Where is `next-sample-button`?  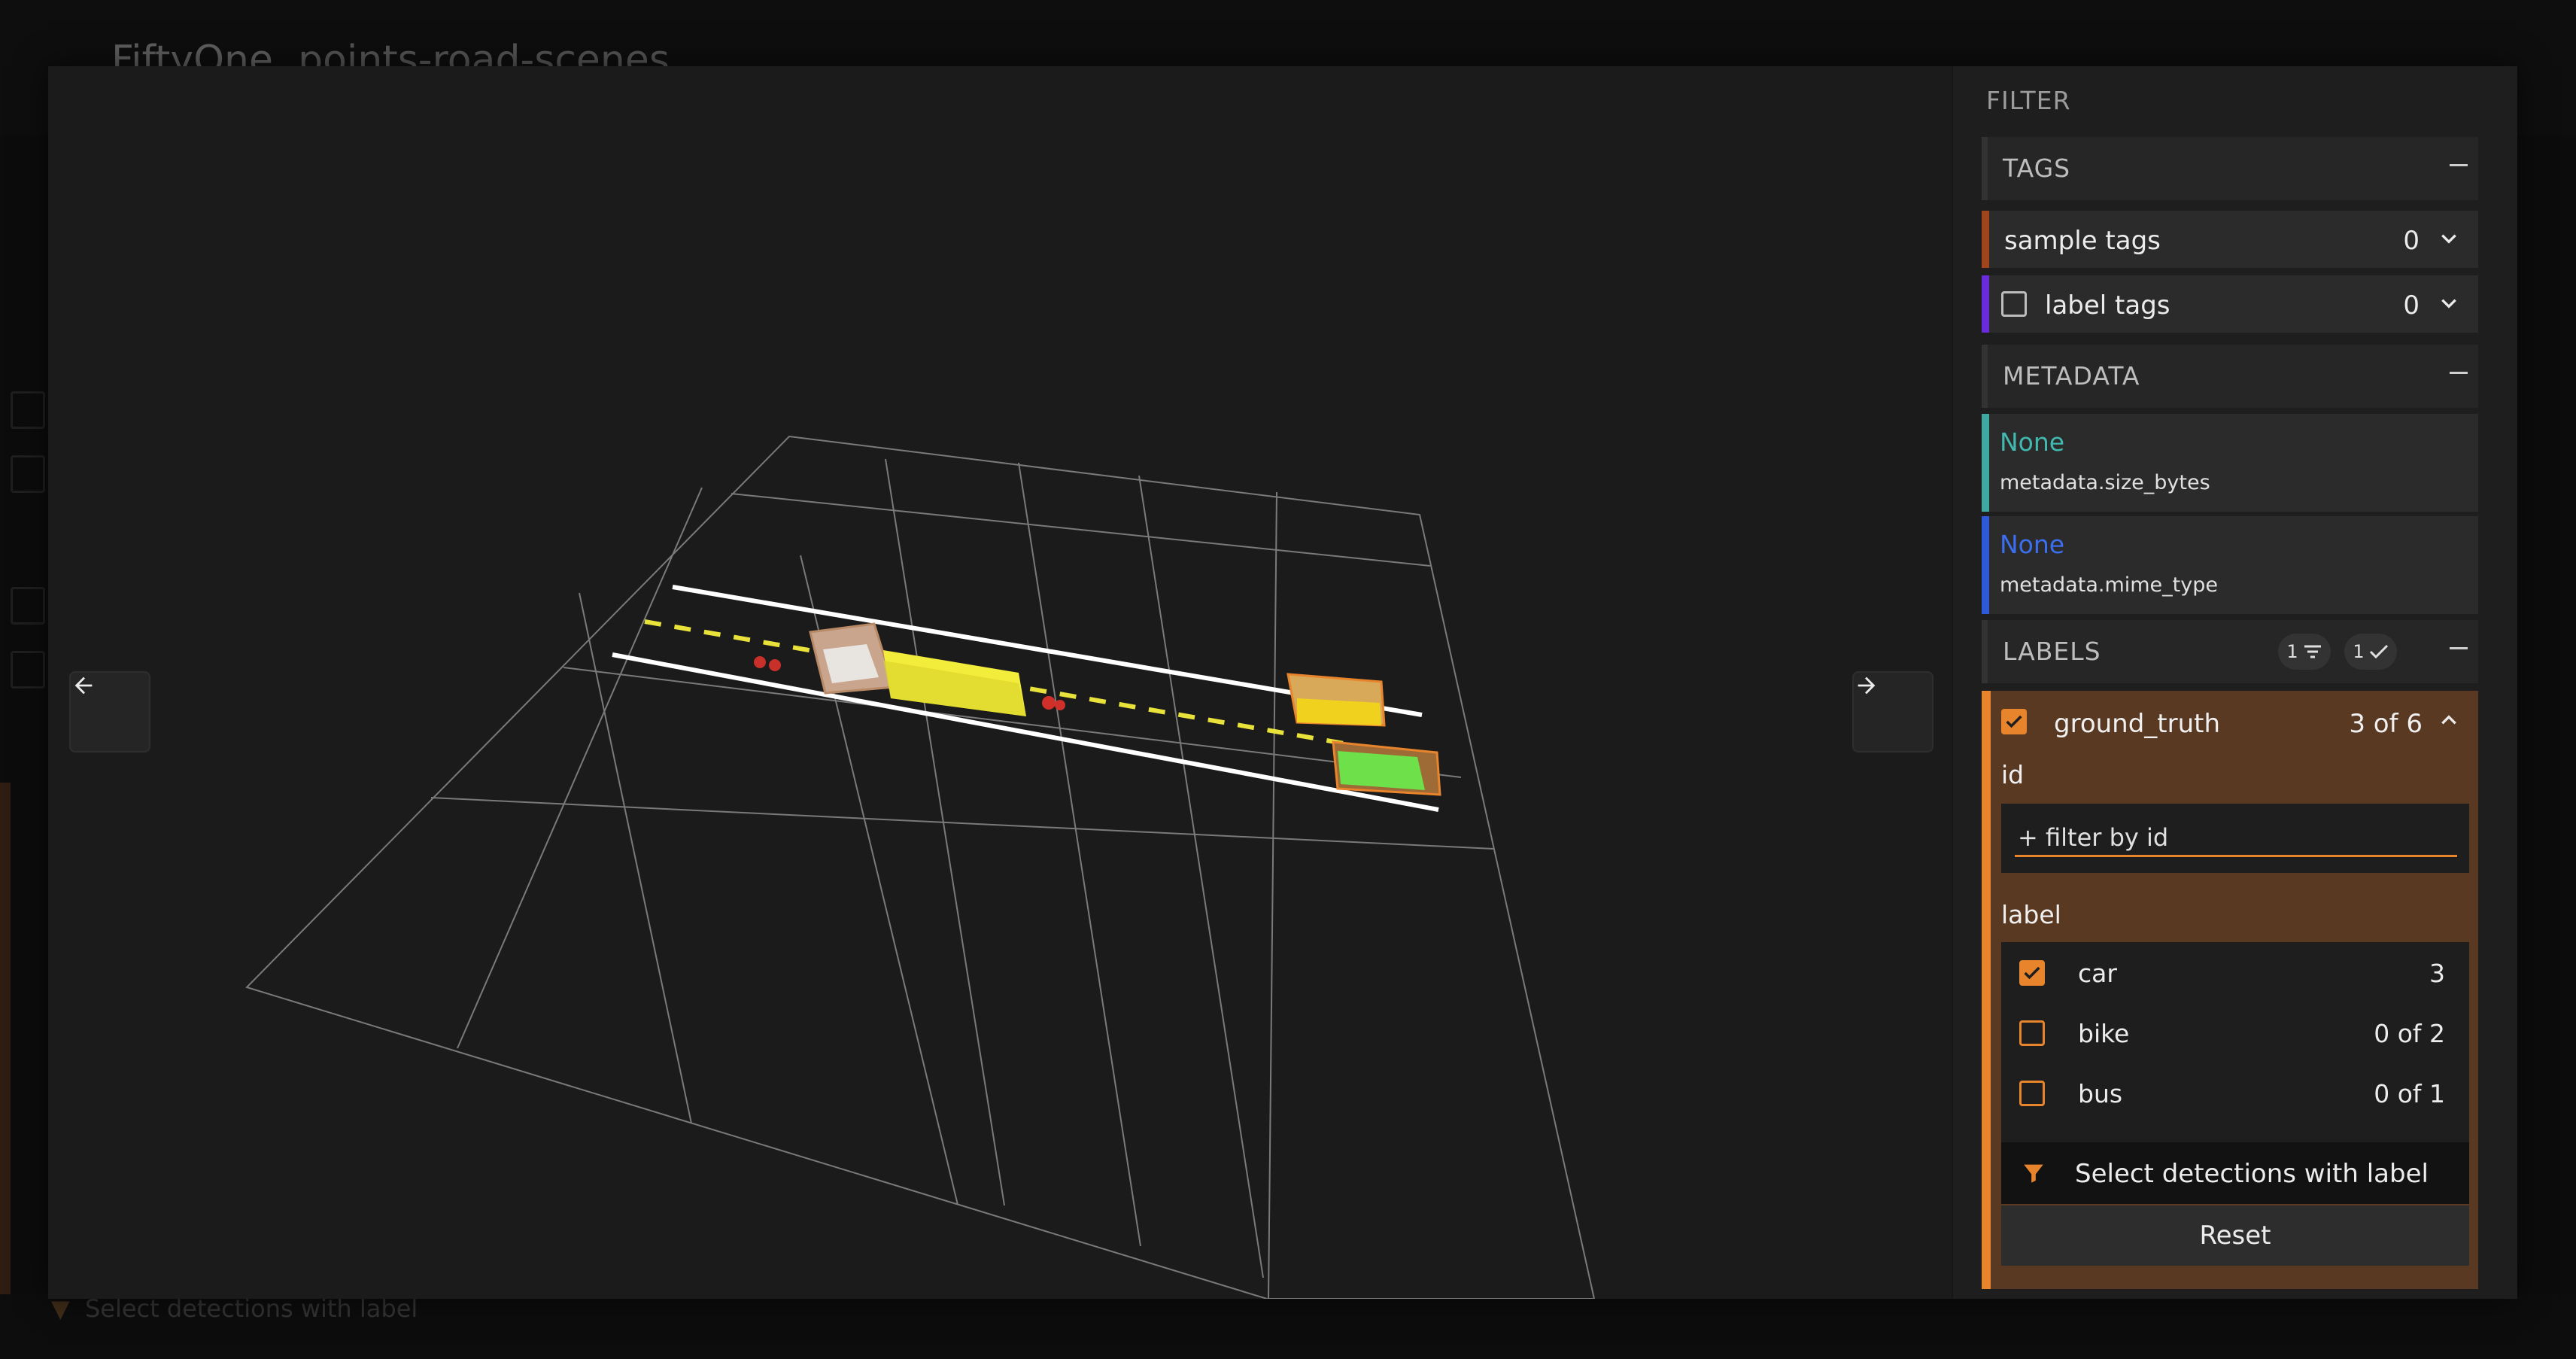
next-sample-button is located at coordinates (1893, 711).